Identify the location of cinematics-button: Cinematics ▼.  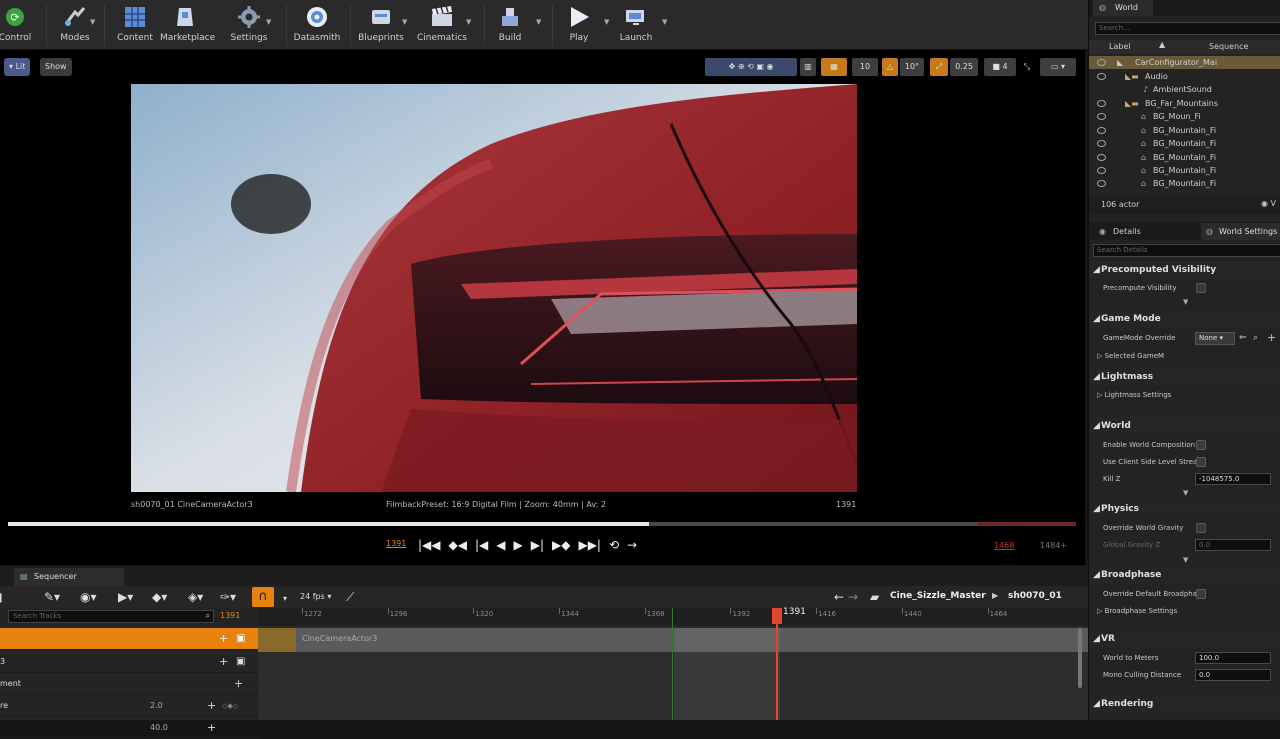
(443, 25).